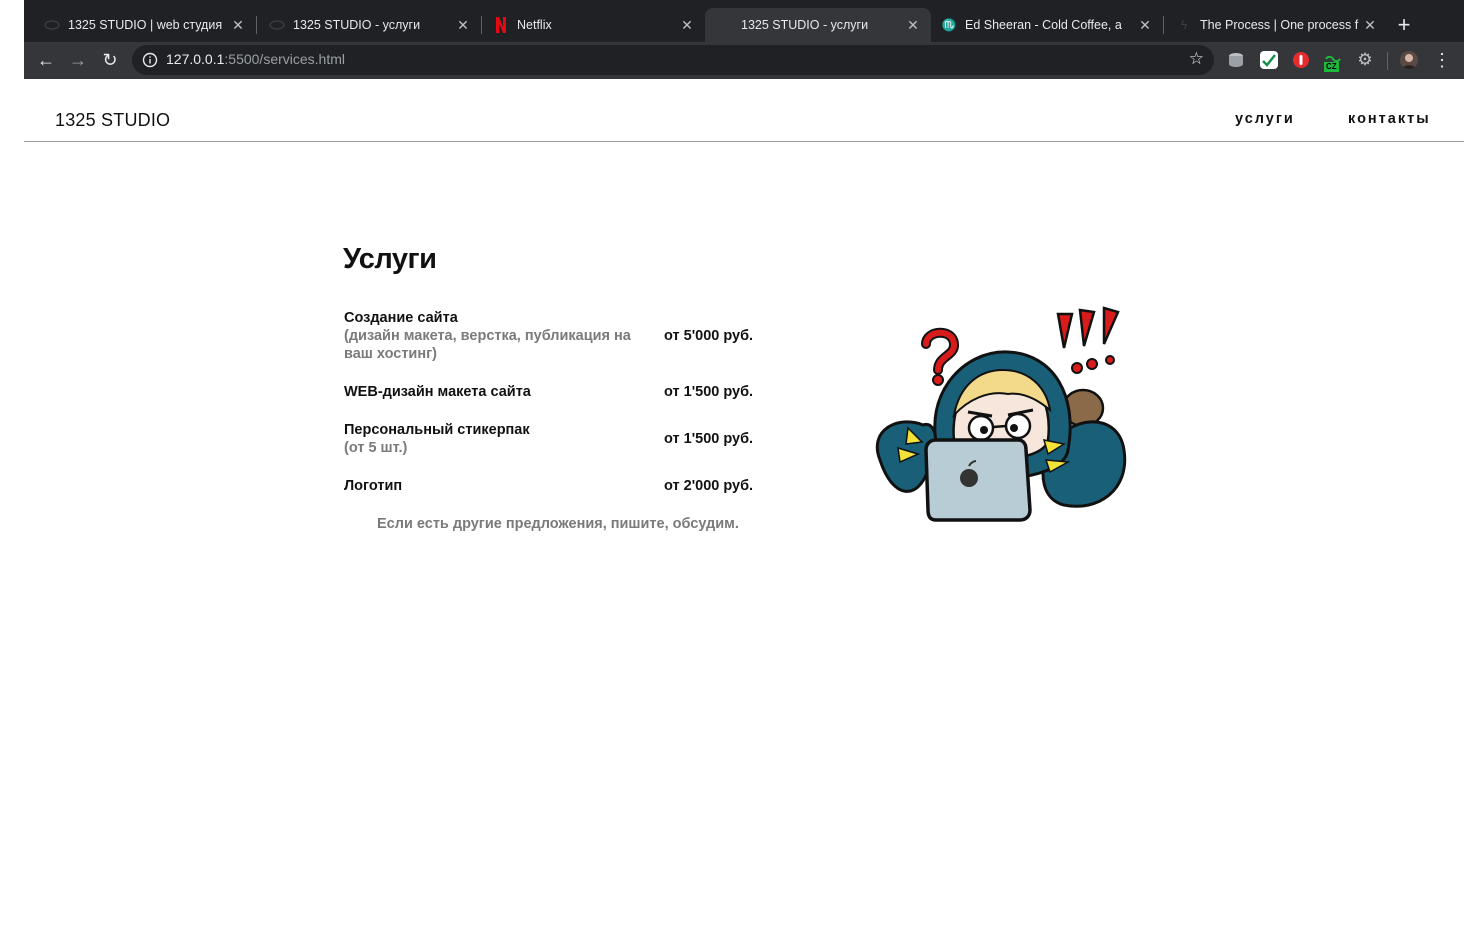  What do you see at coordinates (1442, 60) in the screenshot?
I see `menu-dots-icon: ⋮` at bounding box center [1442, 60].